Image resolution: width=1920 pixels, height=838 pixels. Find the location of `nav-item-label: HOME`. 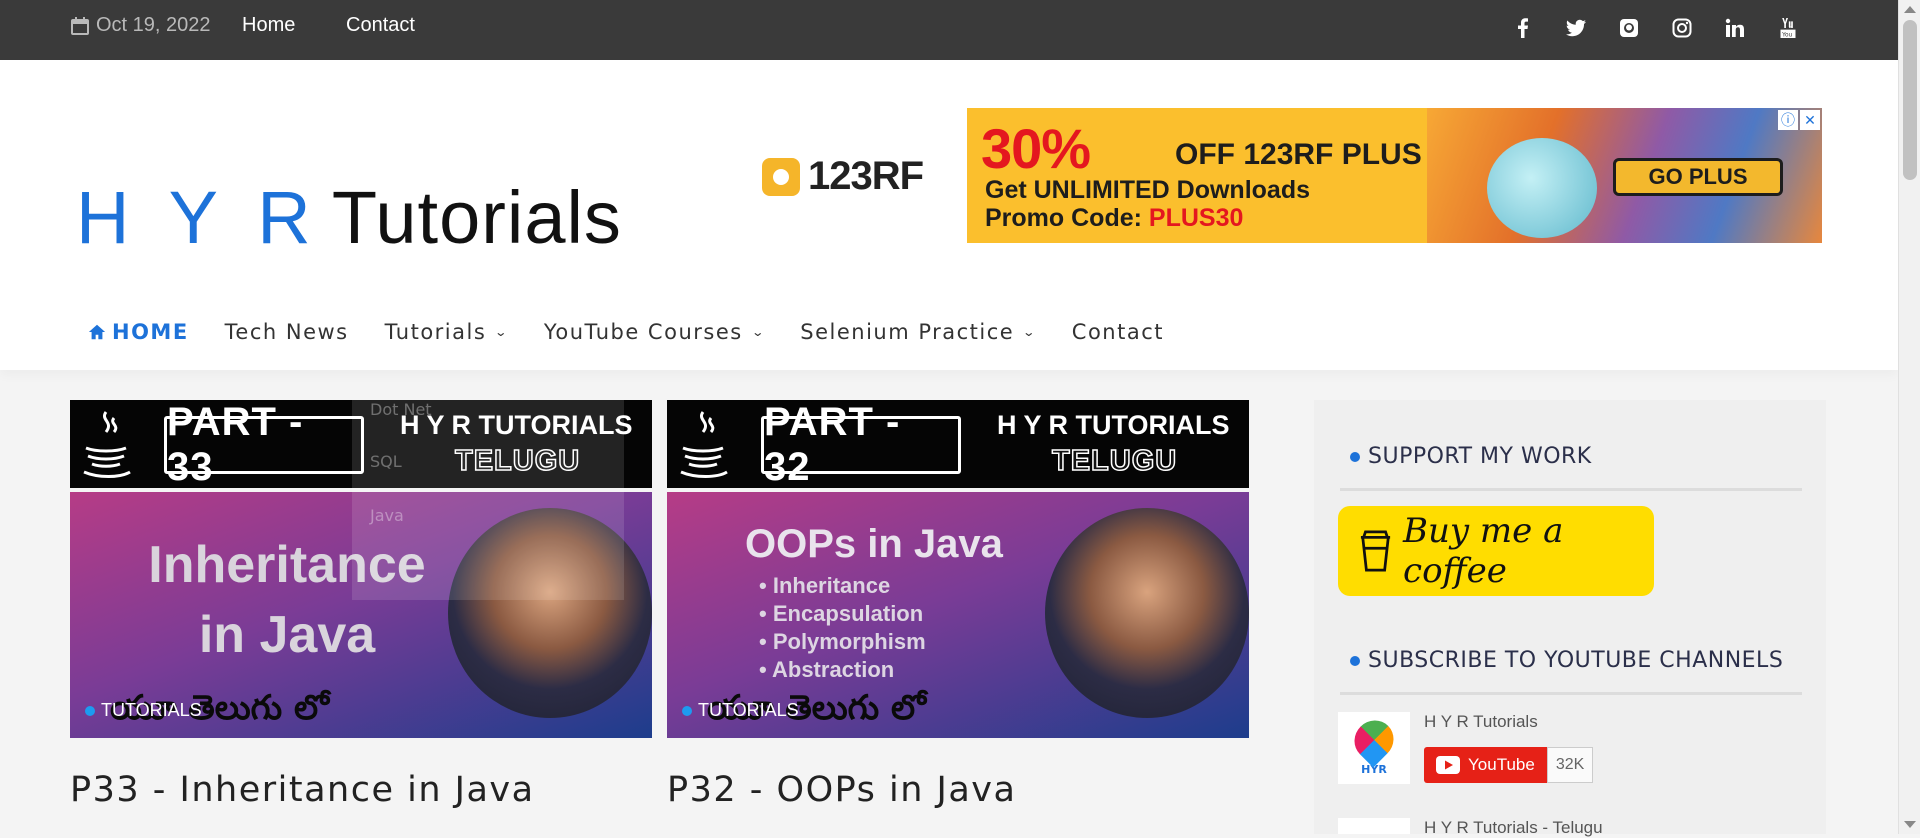

nav-item-label: HOME is located at coordinates (150, 332).